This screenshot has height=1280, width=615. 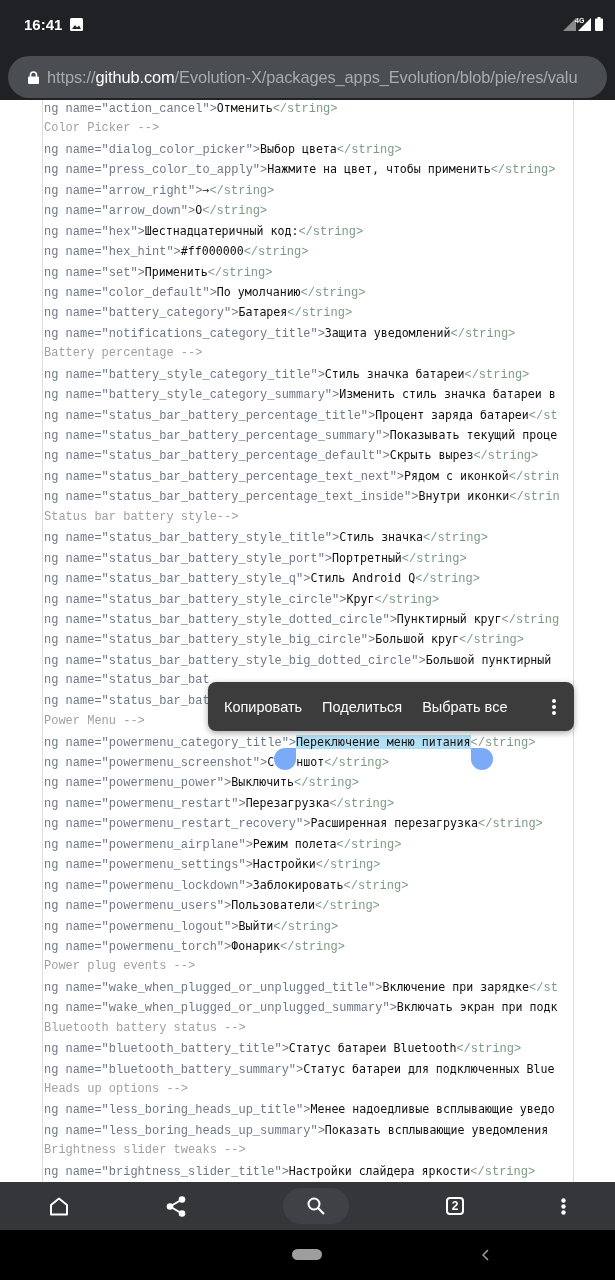 I want to click on back-icon, so click(x=485, y=1255).